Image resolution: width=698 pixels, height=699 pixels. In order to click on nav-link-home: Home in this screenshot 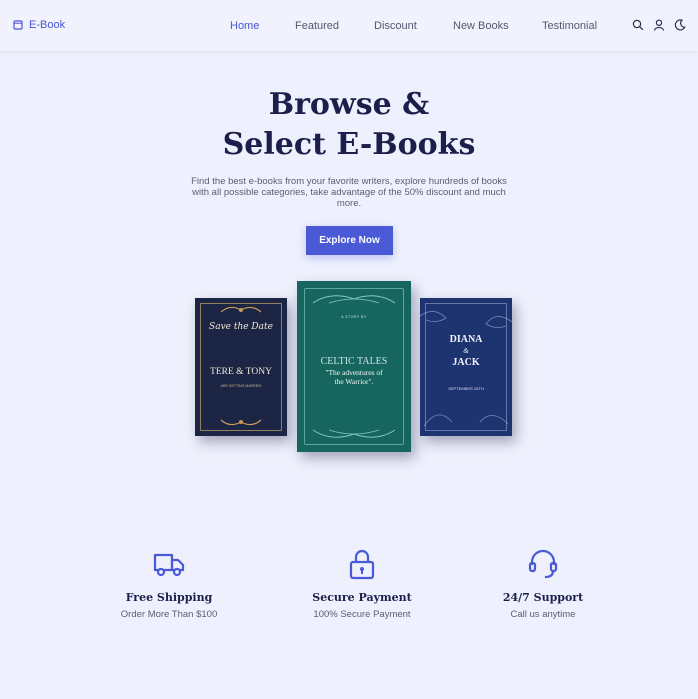, I will do `click(244, 26)`.